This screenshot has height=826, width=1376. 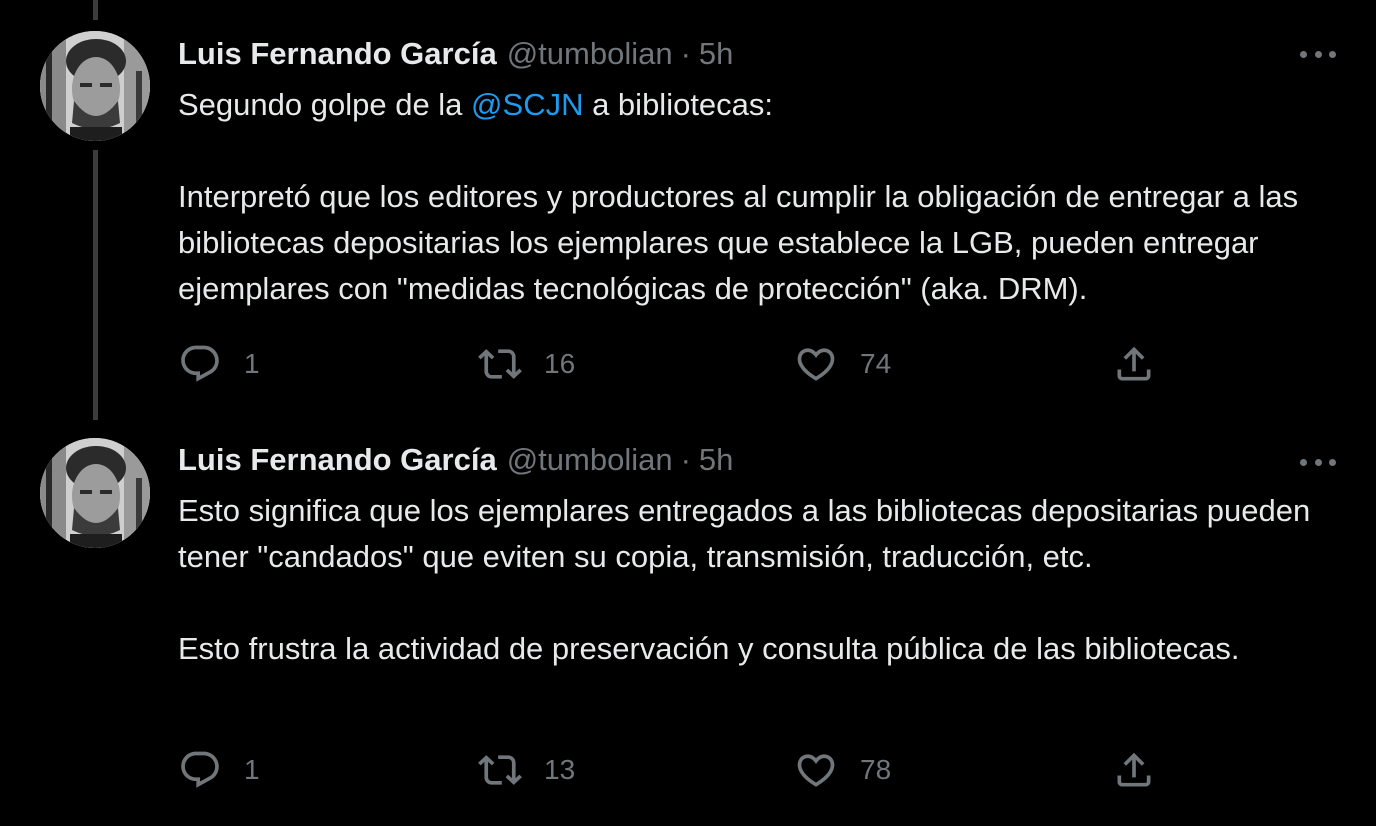 What do you see at coordinates (526, 770) in the screenshot?
I see `retweet-button: 13` at bounding box center [526, 770].